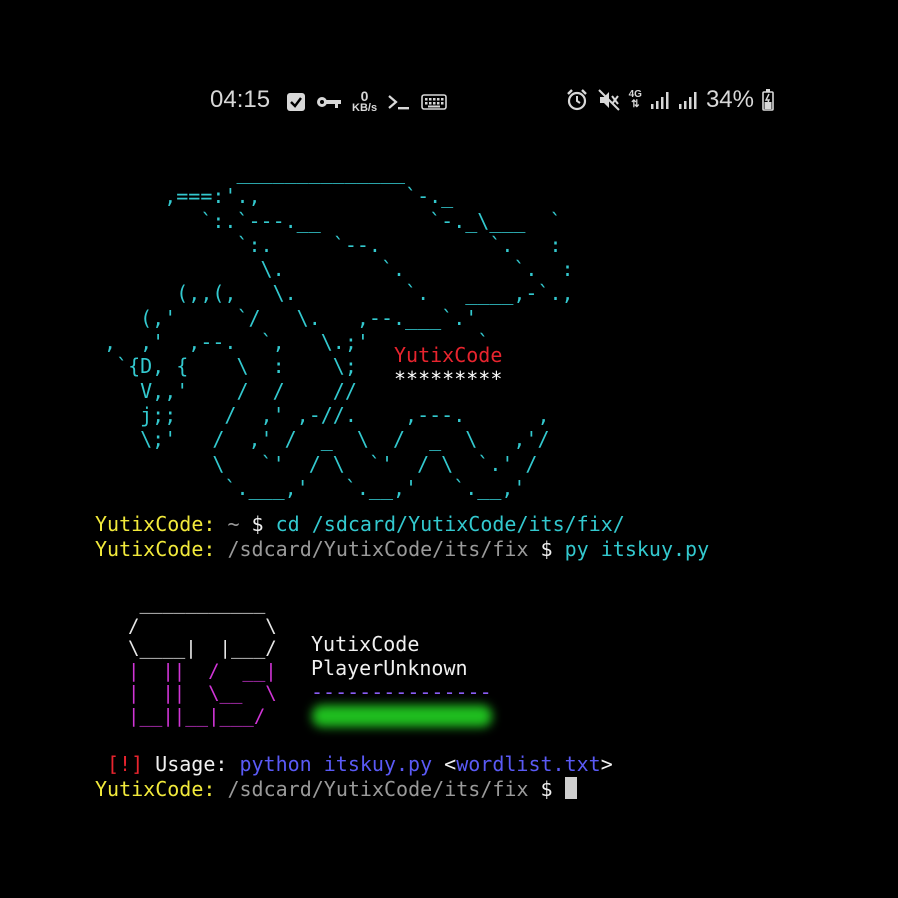 Image resolution: width=898 pixels, height=898 pixels. Describe the element at coordinates (637, 549) in the screenshot. I see `terminal-command: py itskuy.py` at that location.